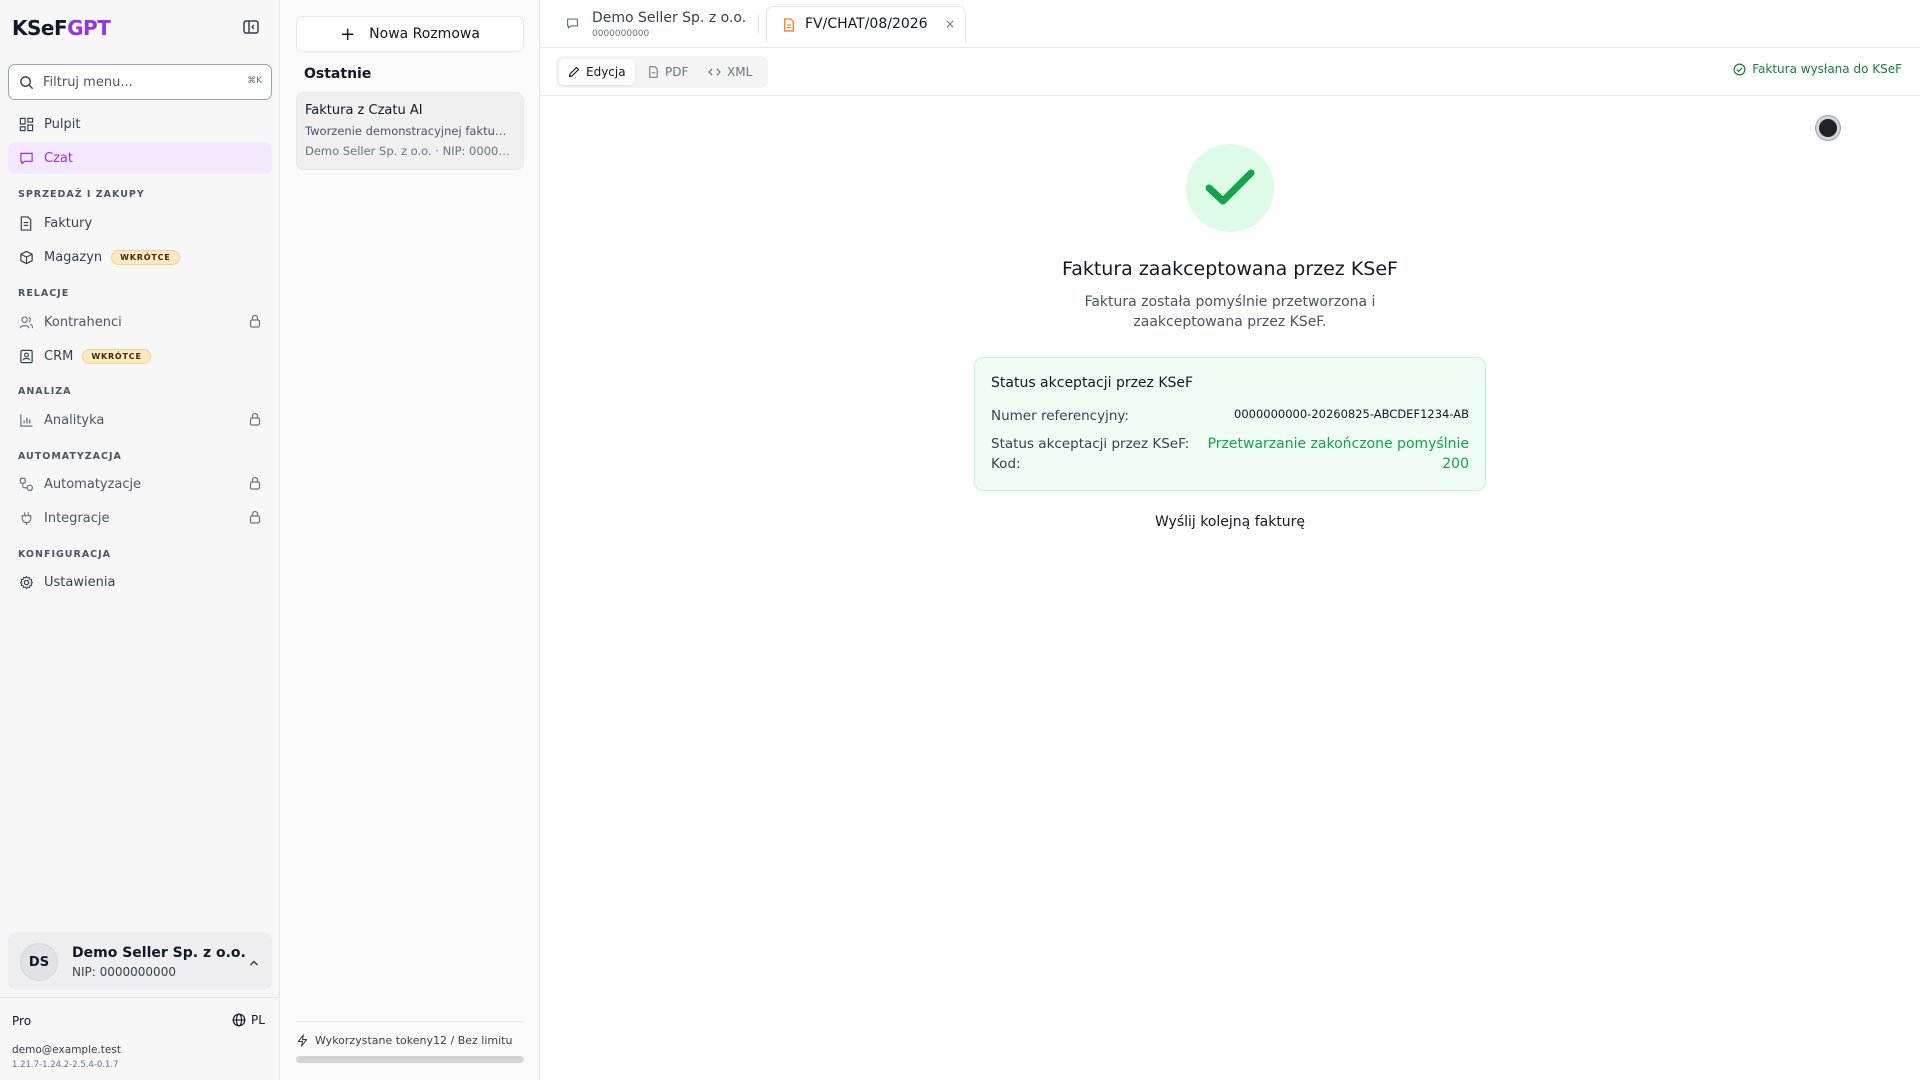  I want to click on code-icon, so click(714, 72).